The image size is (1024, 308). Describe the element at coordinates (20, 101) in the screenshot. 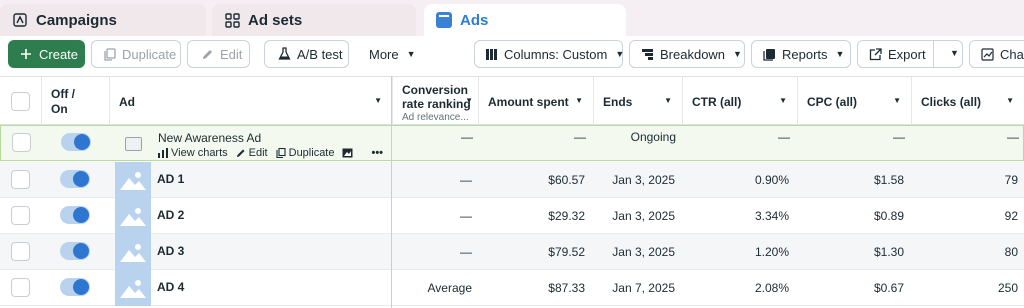

I see `select-all-checkbox` at that location.